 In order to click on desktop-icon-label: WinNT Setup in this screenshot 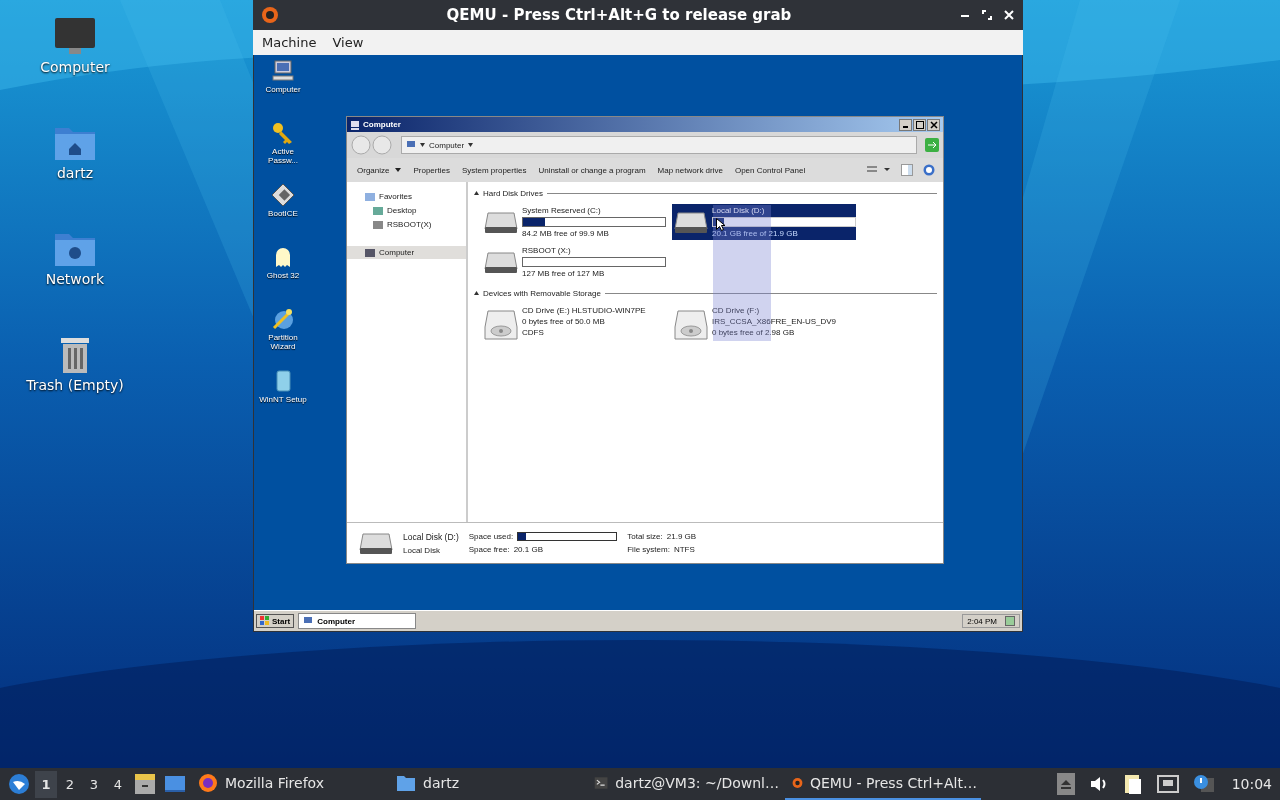, I will do `click(283, 400)`.